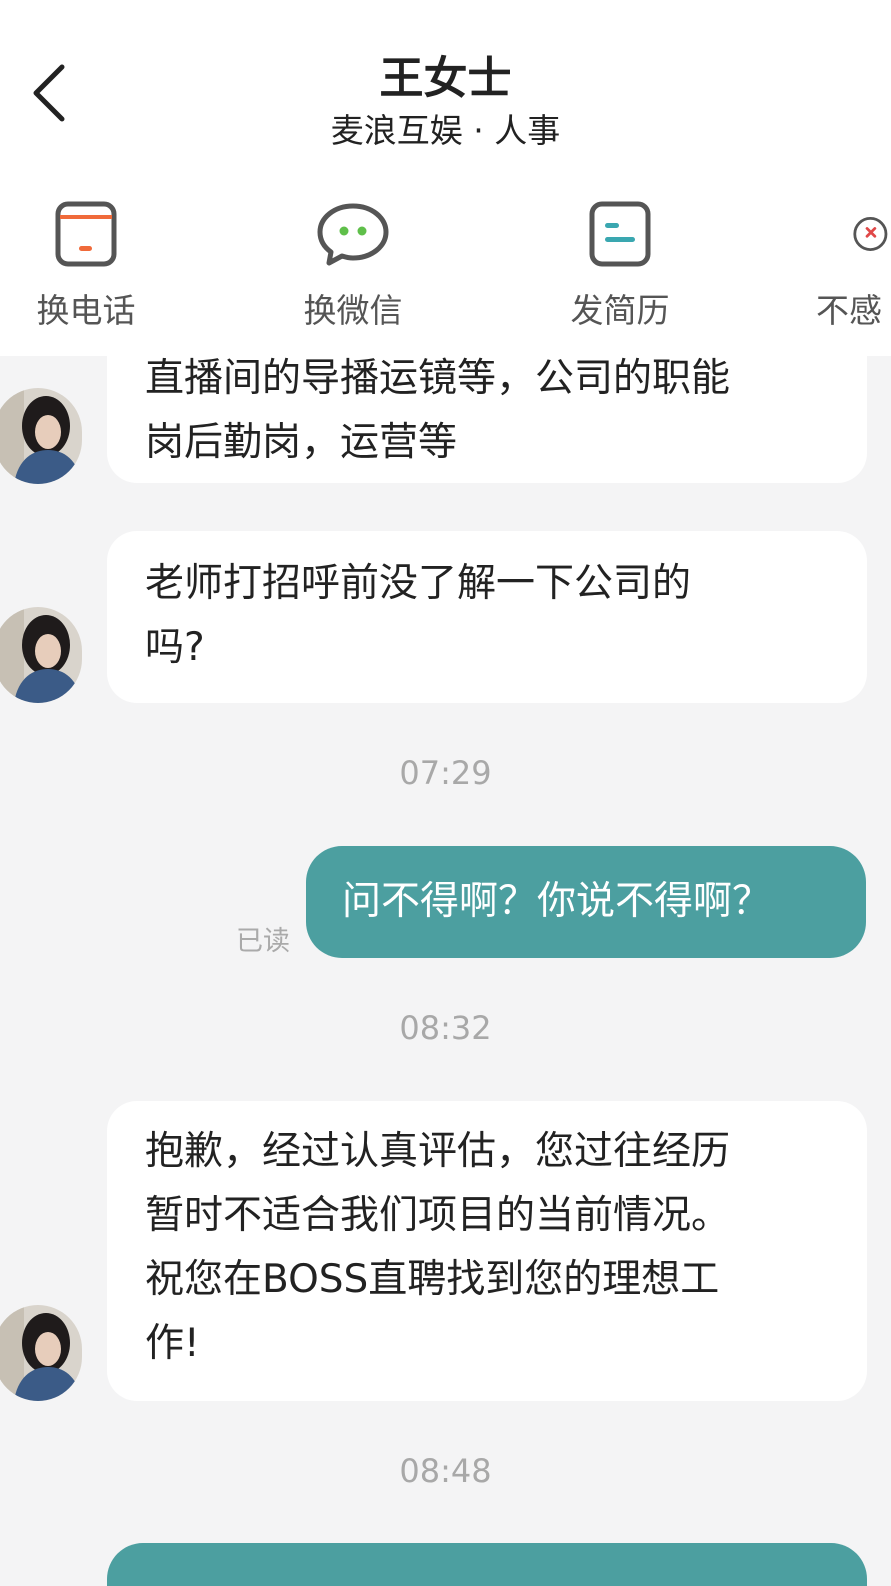  Describe the element at coordinates (445, 1471) in the screenshot. I see `message-timestamp: 08:48` at that location.